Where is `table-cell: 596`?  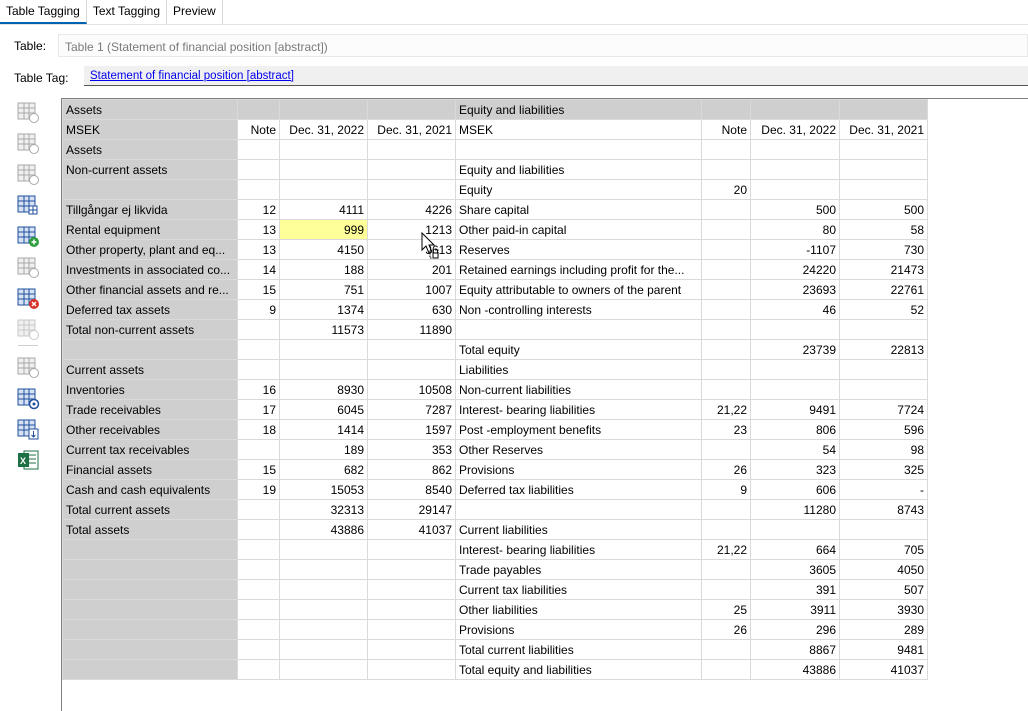
table-cell: 596 is located at coordinates (883, 429).